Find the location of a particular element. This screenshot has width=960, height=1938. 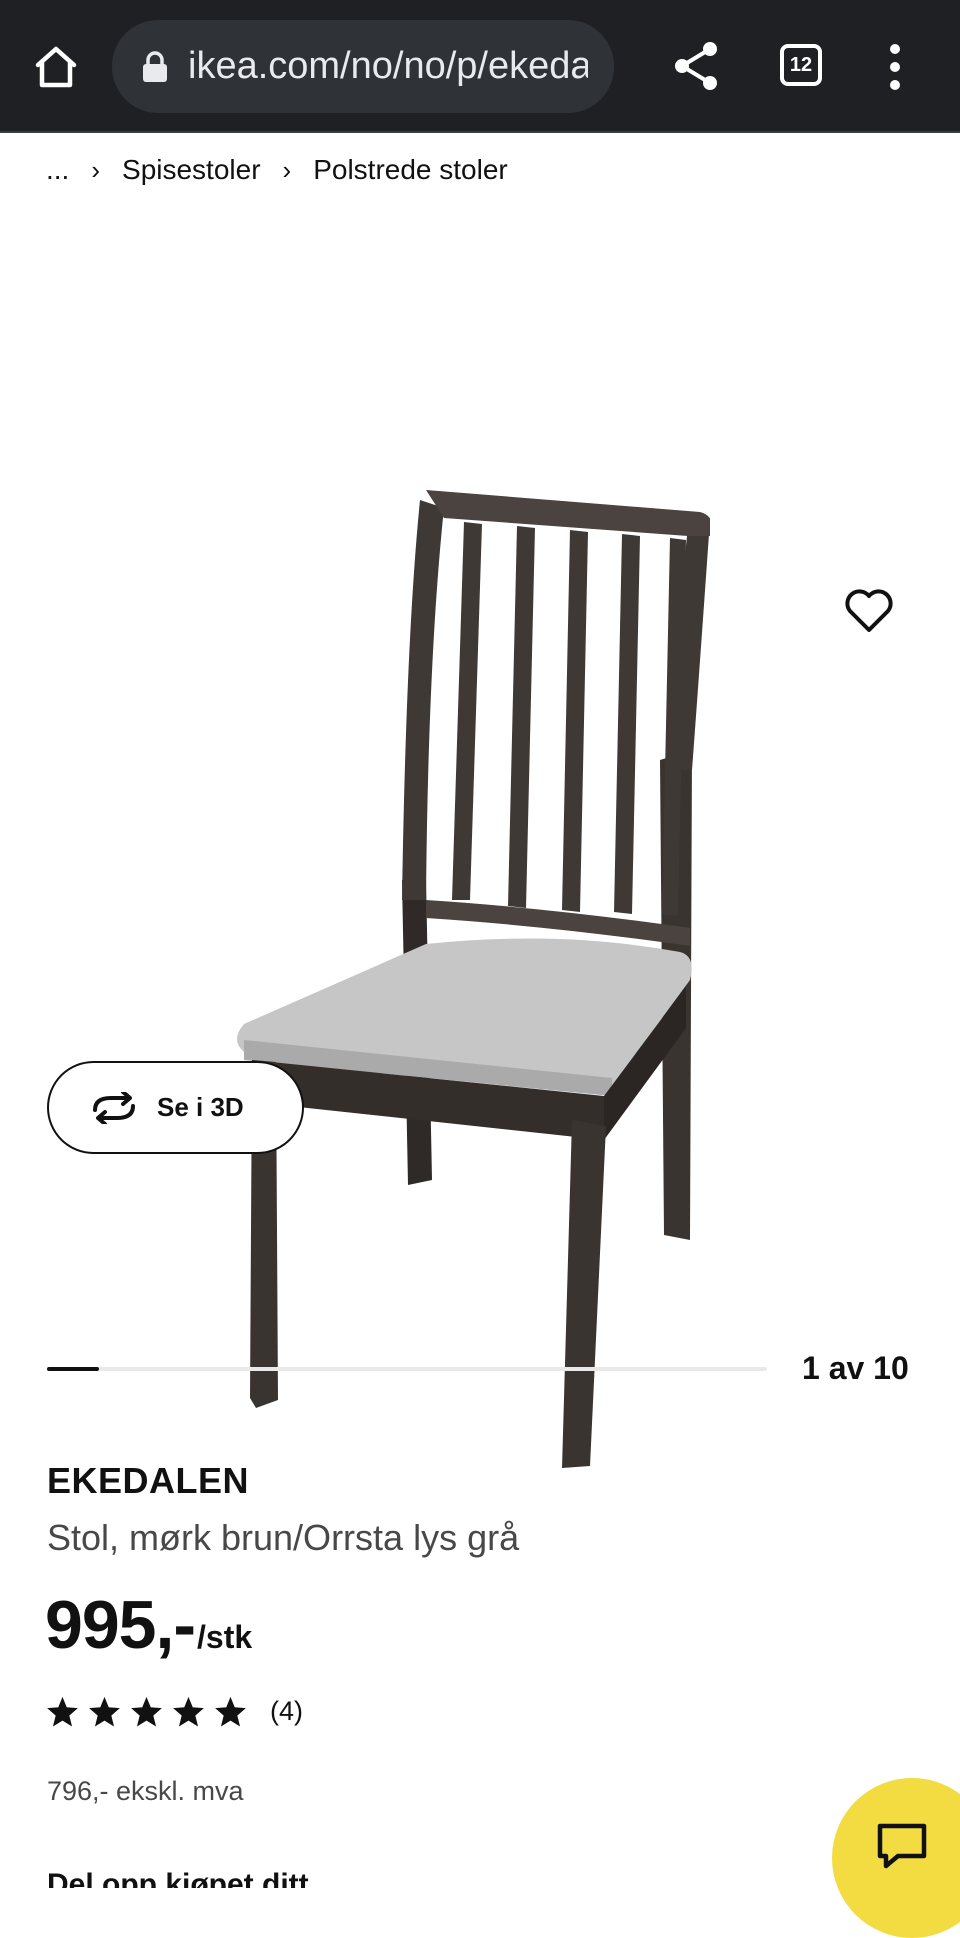

share-button is located at coordinates (696, 66).